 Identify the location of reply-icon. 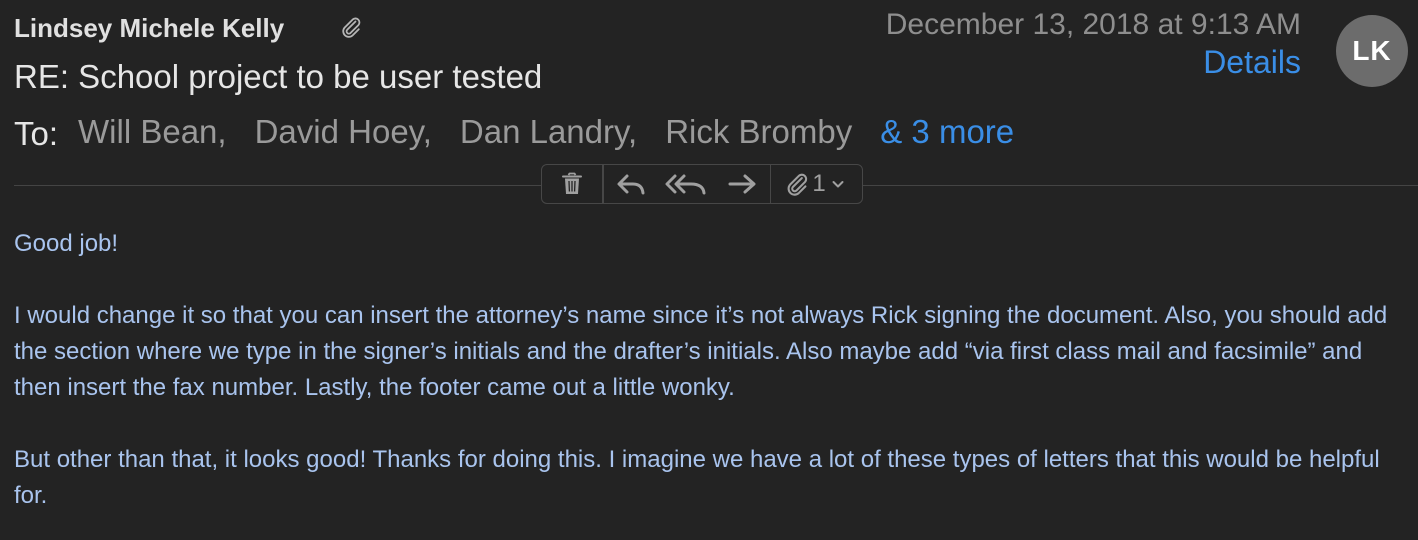
(631, 184).